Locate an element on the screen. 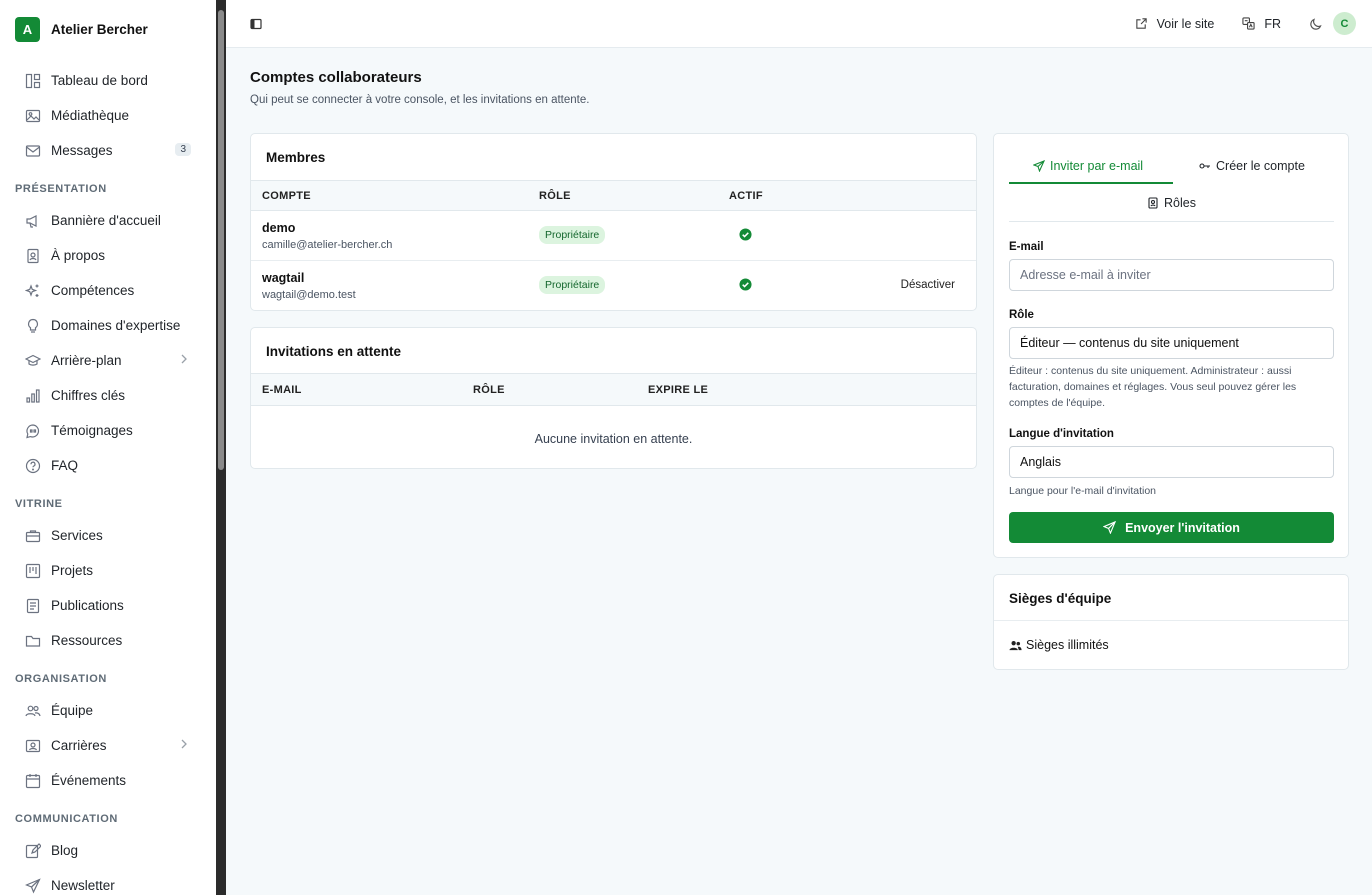  sidebar-item-faq: FAQ is located at coordinates (108, 465).